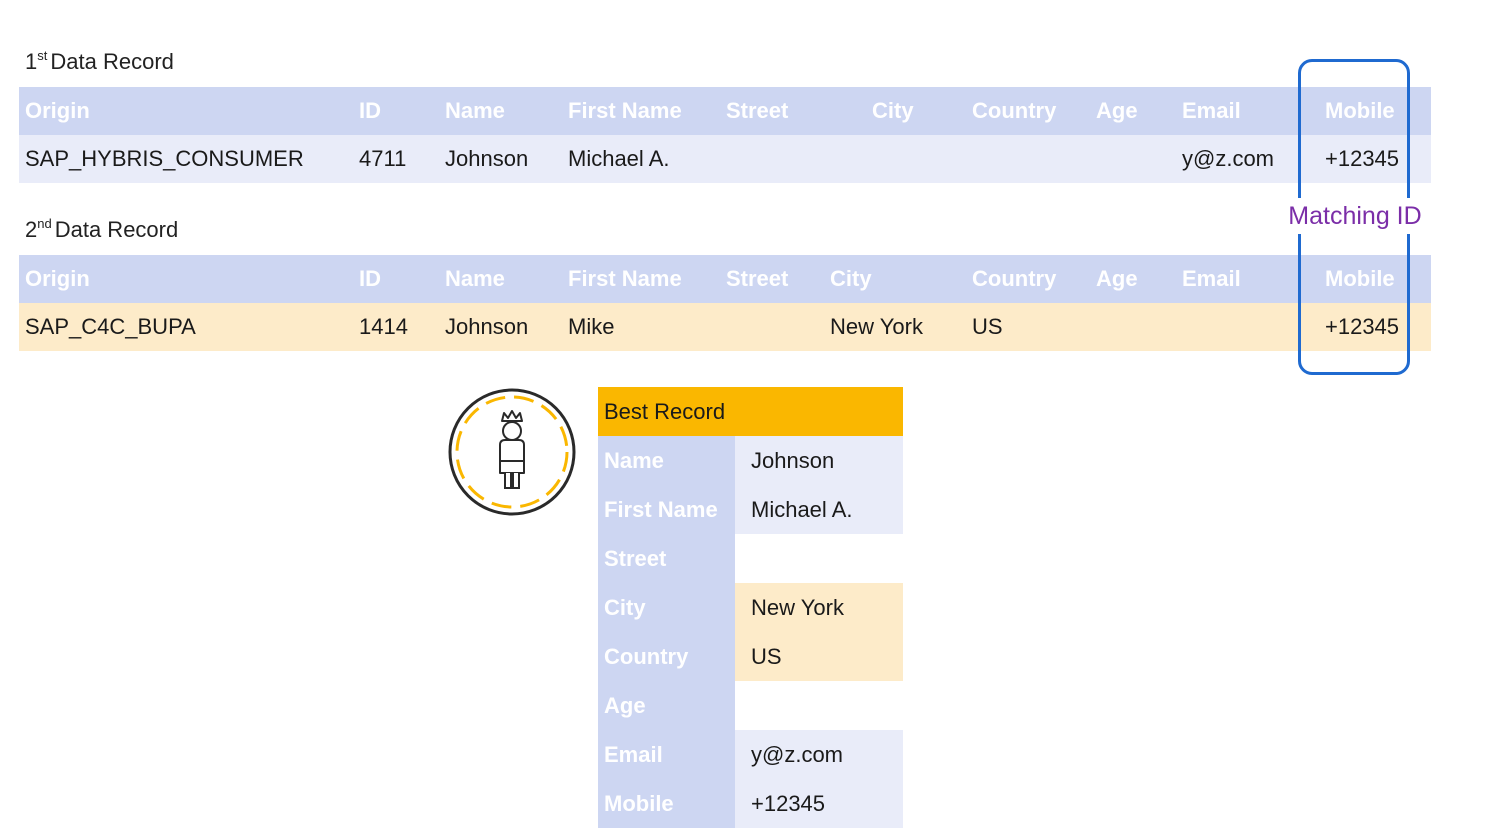  Describe the element at coordinates (666, 460) in the screenshot. I see `best-record-label-name: Name` at that location.